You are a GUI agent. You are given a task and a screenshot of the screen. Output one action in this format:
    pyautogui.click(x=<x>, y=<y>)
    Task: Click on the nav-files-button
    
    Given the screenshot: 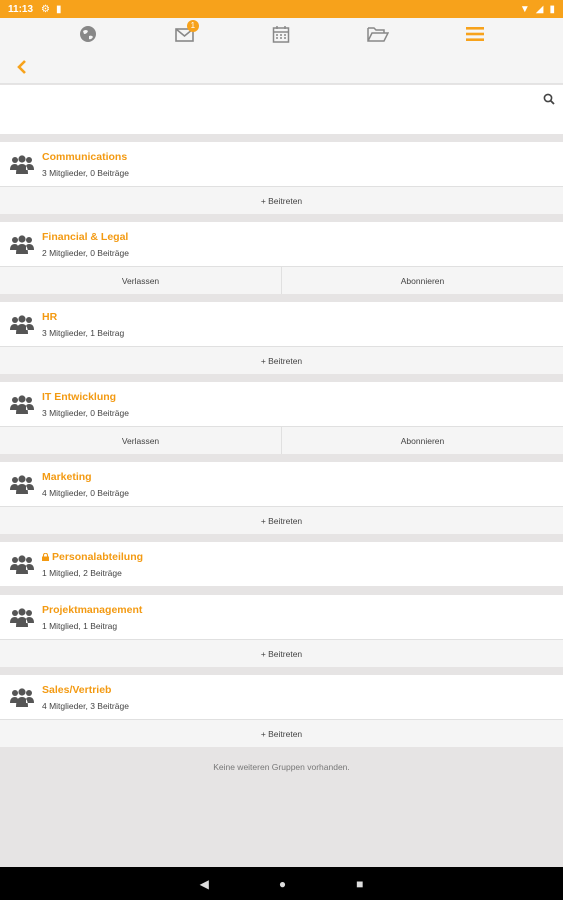 What is the action you would take?
    pyautogui.click(x=378, y=34)
    